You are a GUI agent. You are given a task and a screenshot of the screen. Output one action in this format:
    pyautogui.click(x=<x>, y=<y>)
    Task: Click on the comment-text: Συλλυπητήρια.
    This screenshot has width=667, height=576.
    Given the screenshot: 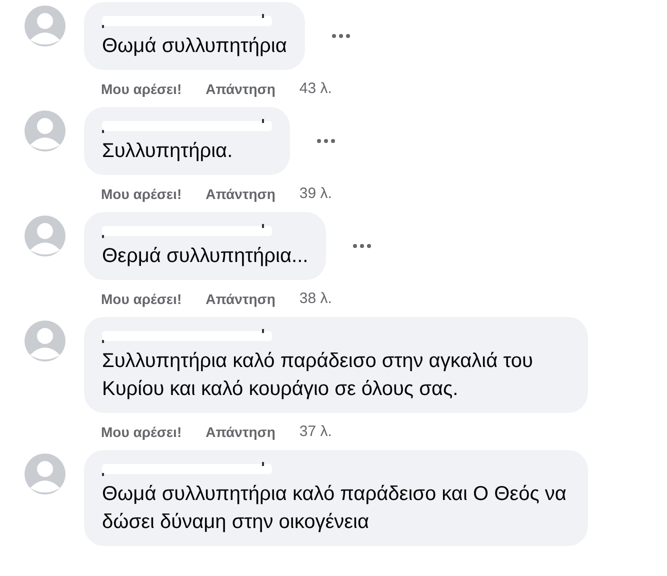 What is the action you would take?
    pyautogui.click(x=168, y=151)
    